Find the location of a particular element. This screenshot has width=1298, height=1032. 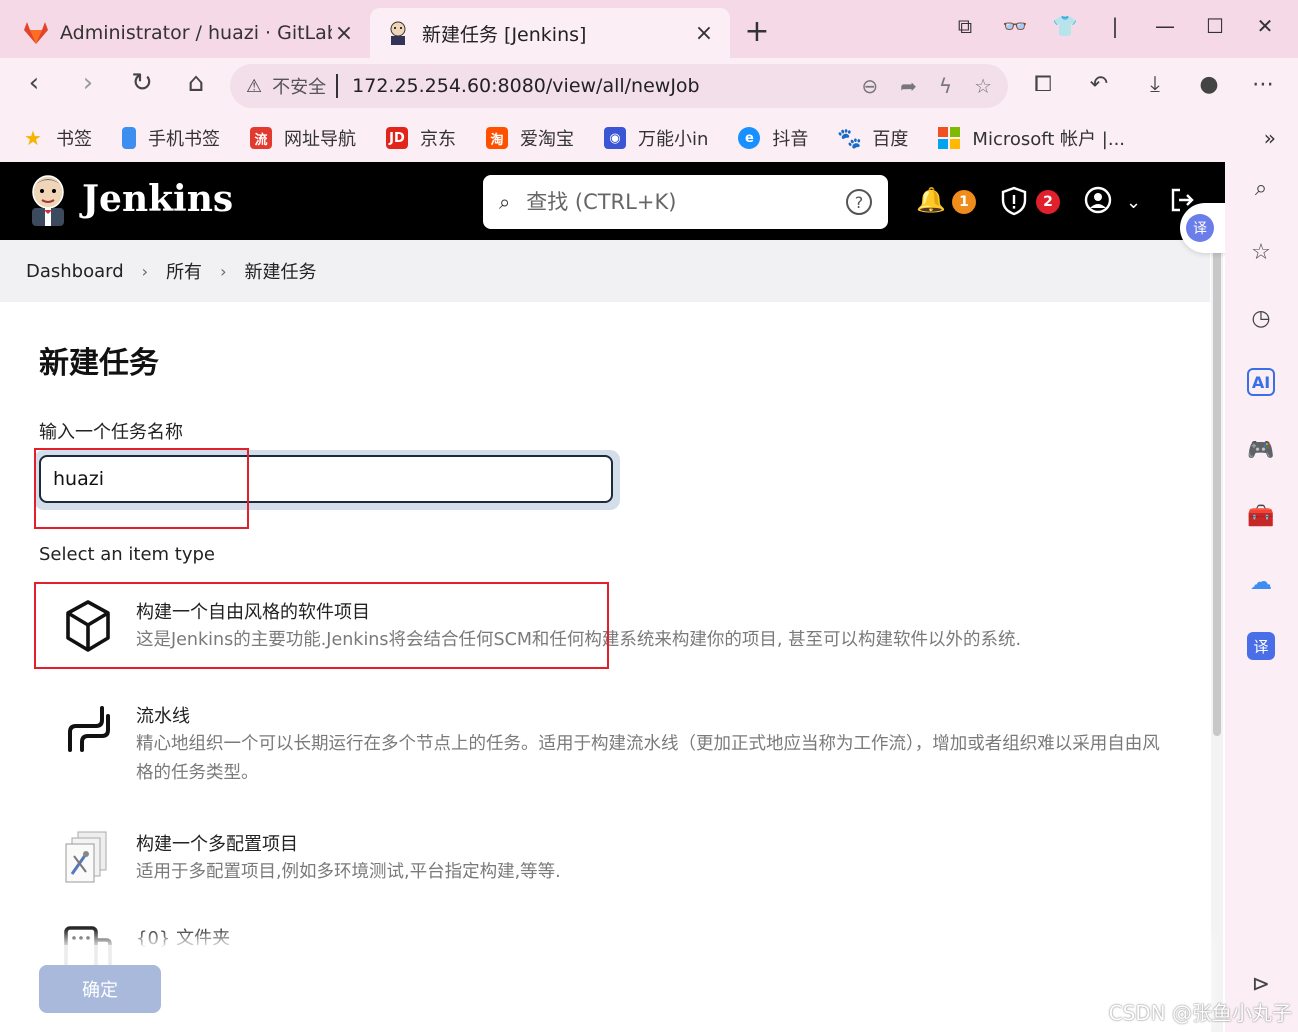

url-text: 172.25.254.60:8080/view/all/newJob is located at coordinates (595, 86).